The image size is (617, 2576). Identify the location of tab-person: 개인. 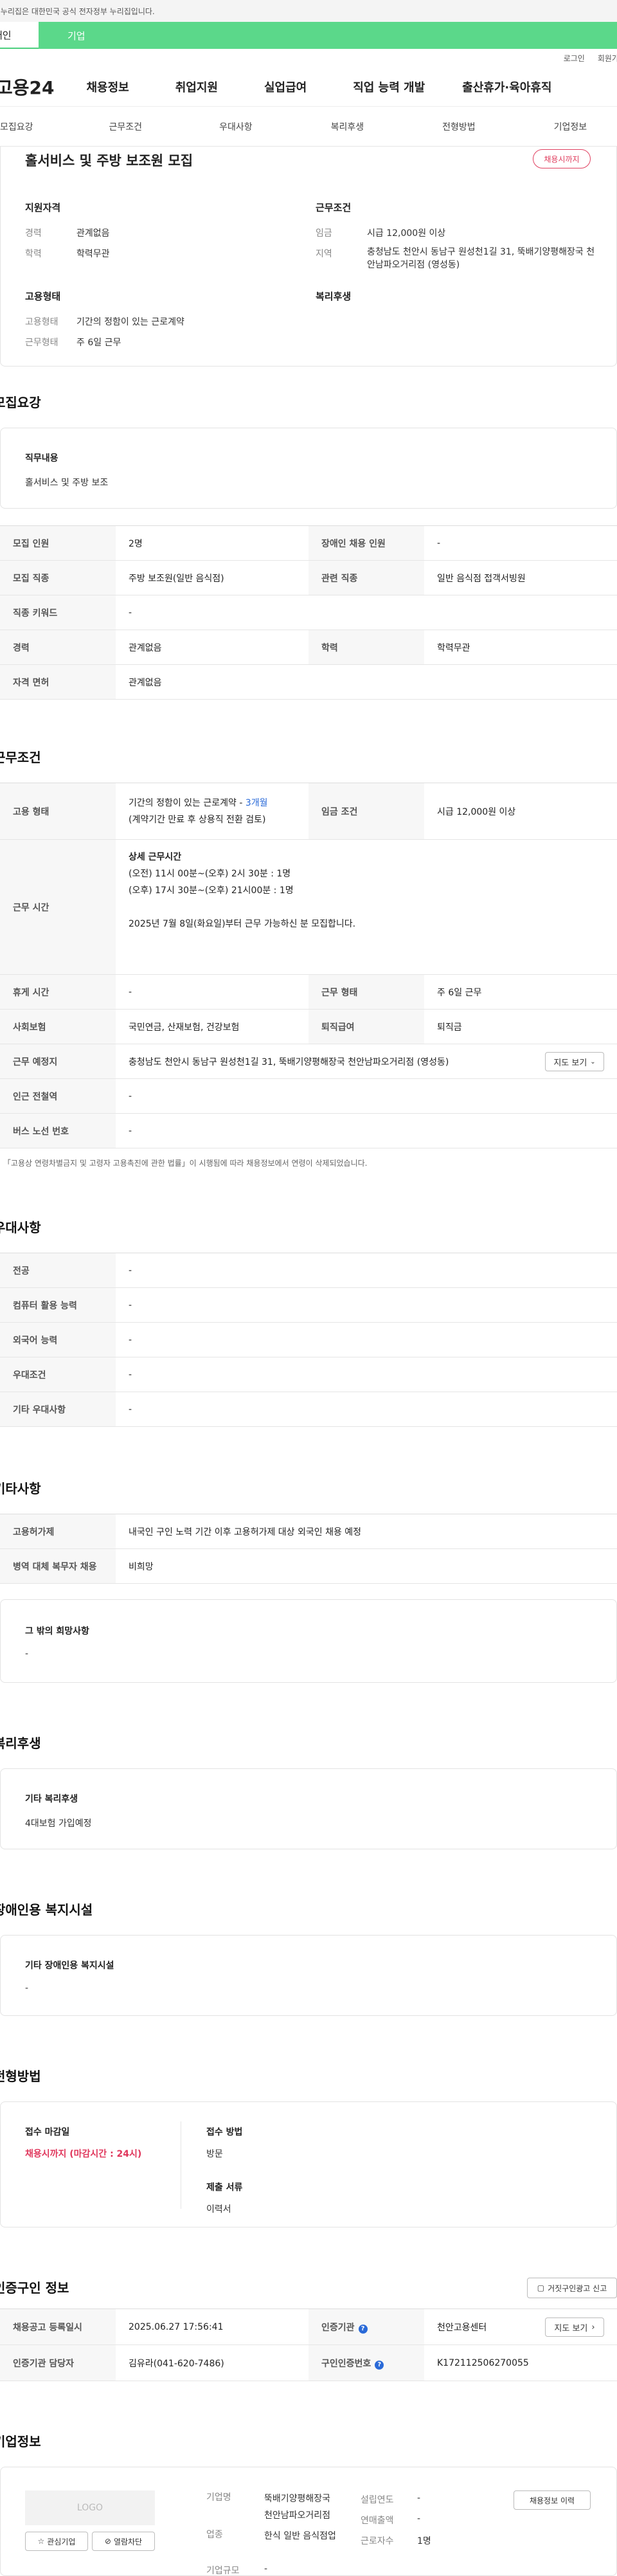
(19, 35).